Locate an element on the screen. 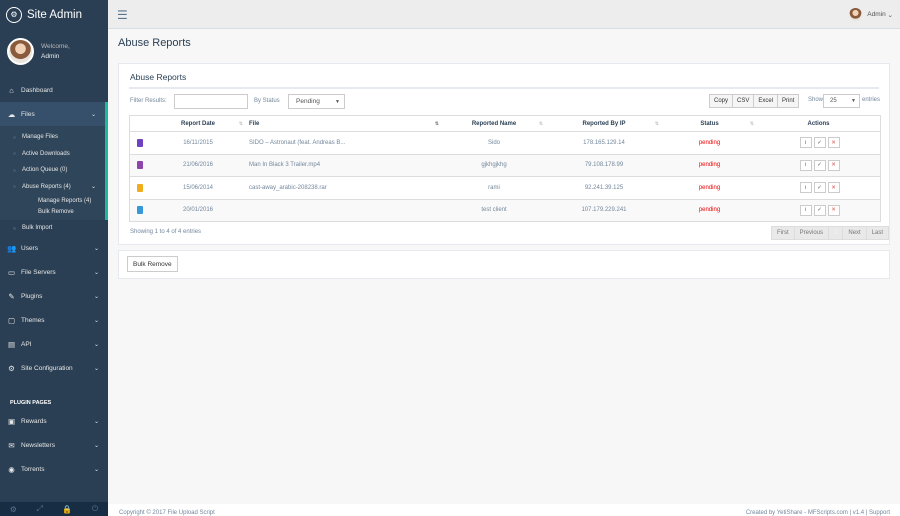 The width and height of the screenshot is (900, 516). previous-page-button: Previous is located at coordinates (811, 233).